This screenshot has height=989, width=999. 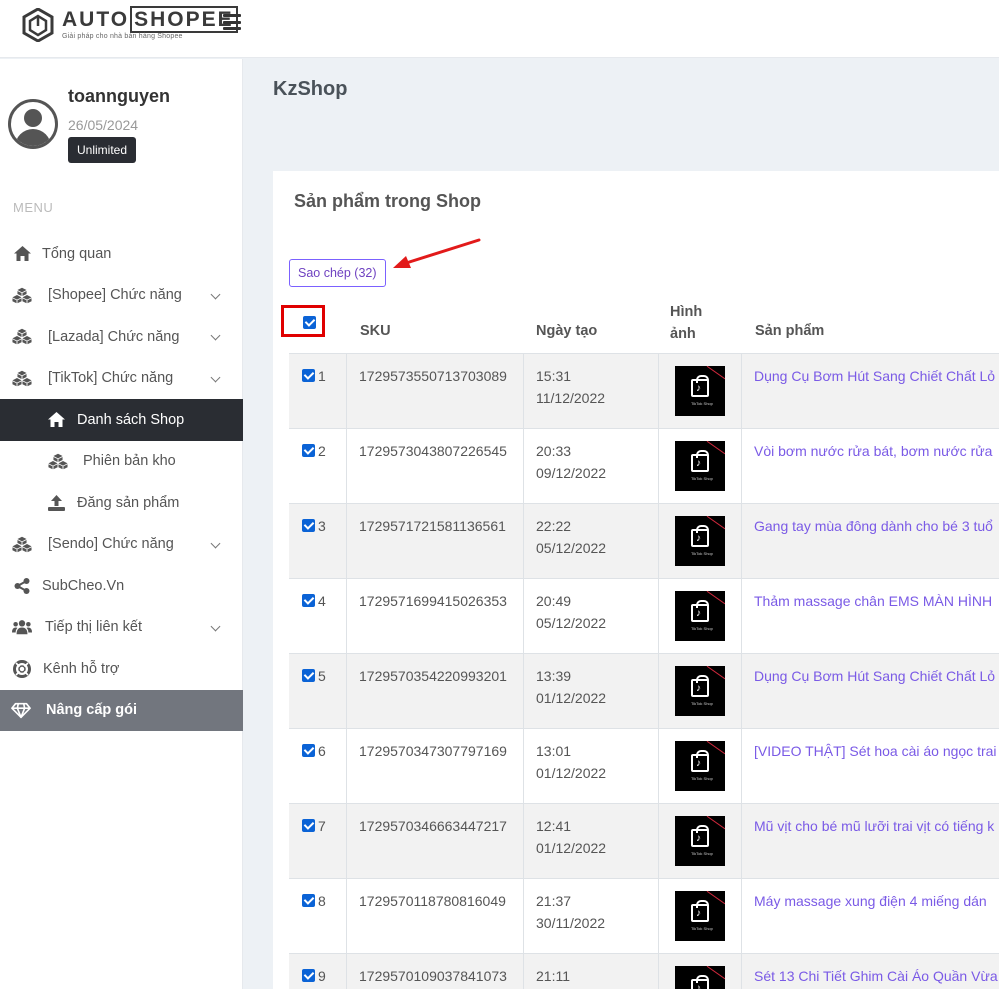 I want to click on sidebar-item-phien-ban-kho: Phiên bản kho, so click(x=121, y=462).